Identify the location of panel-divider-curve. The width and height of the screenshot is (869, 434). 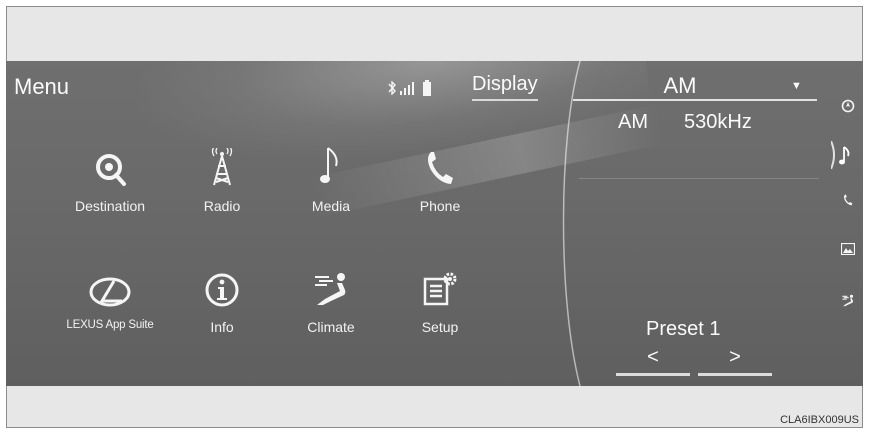
(571, 223).